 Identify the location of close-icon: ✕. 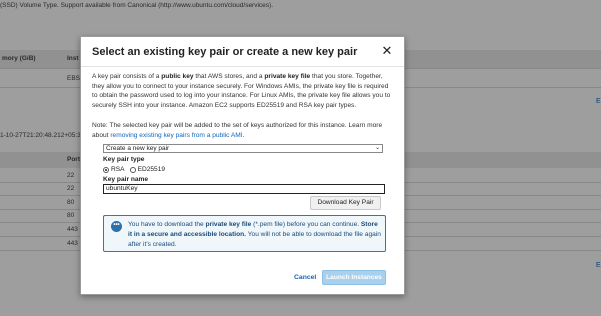
(387, 50).